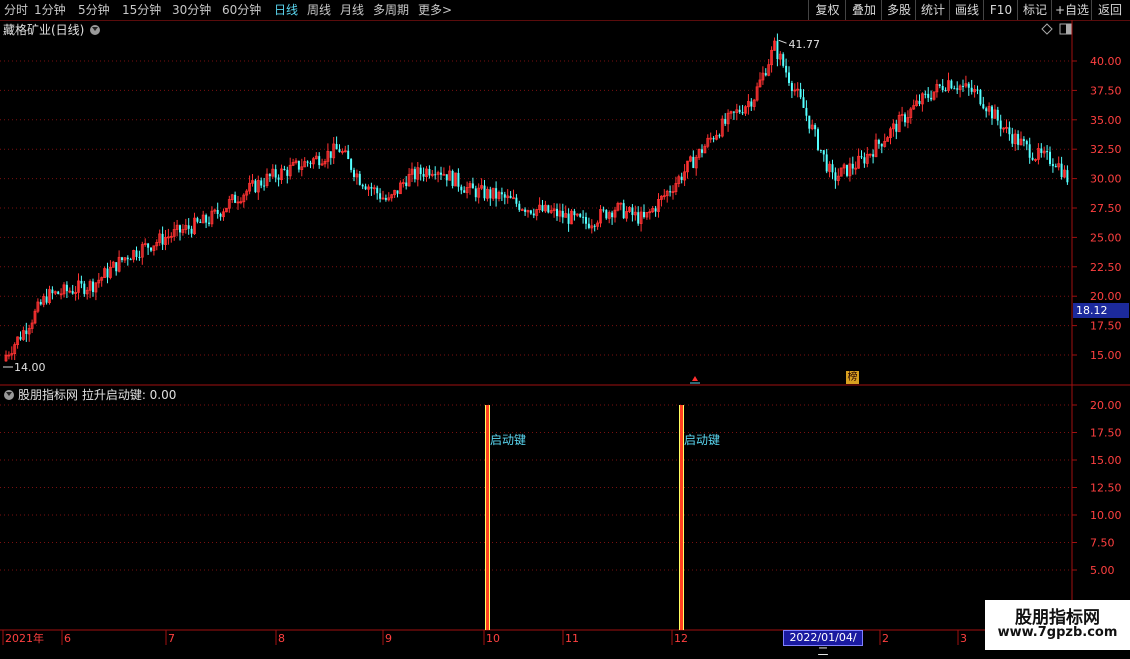 This screenshot has height=659, width=1130. Describe the element at coordinates (782, 41) in the screenshot. I see `max-pointer` at that location.